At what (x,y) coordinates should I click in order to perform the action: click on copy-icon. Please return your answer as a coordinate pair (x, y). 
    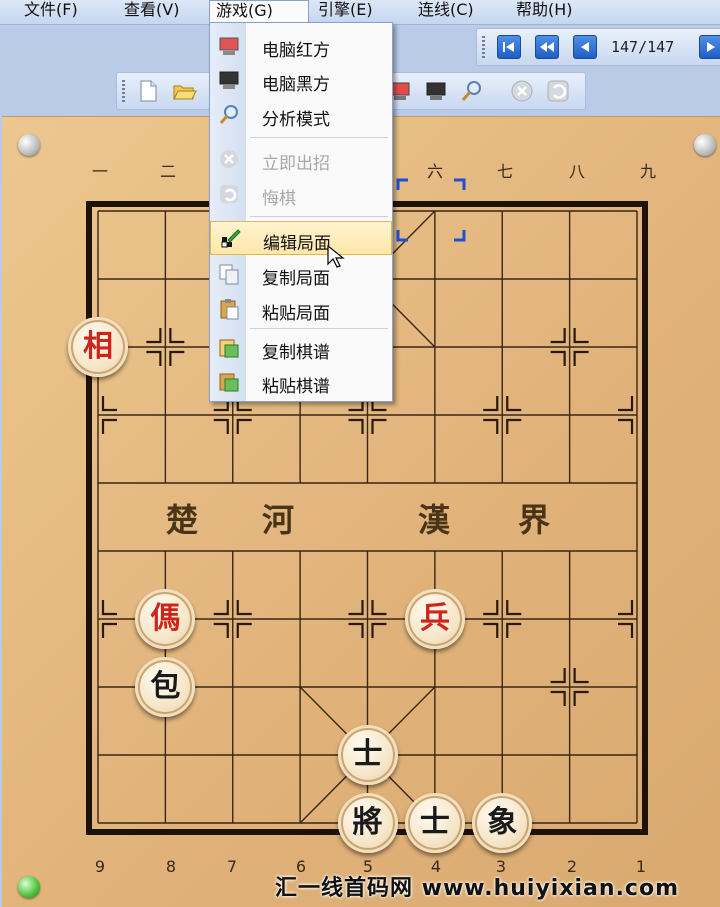
    Looking at the image, I should click on (229, 274).